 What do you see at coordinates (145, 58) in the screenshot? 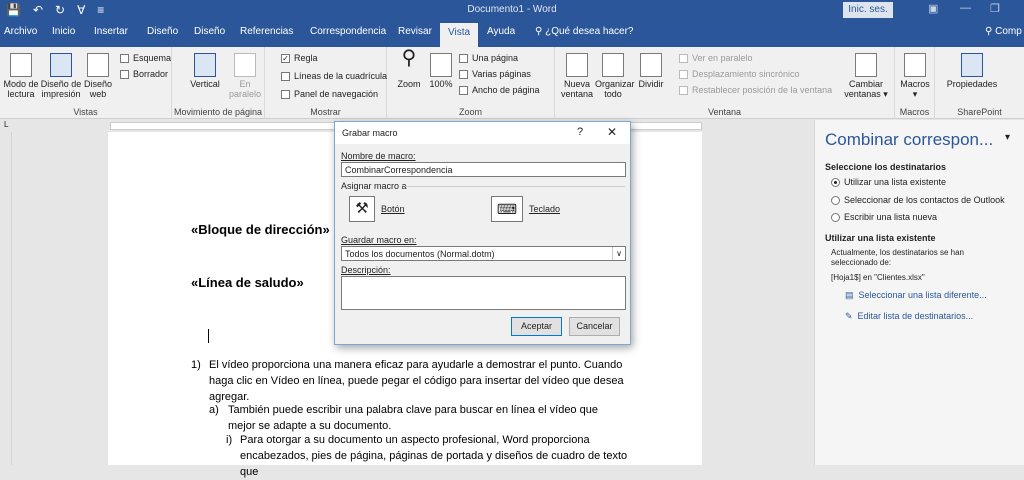
I see `esquema-button: Esquema` at bounding box center [145, 58].